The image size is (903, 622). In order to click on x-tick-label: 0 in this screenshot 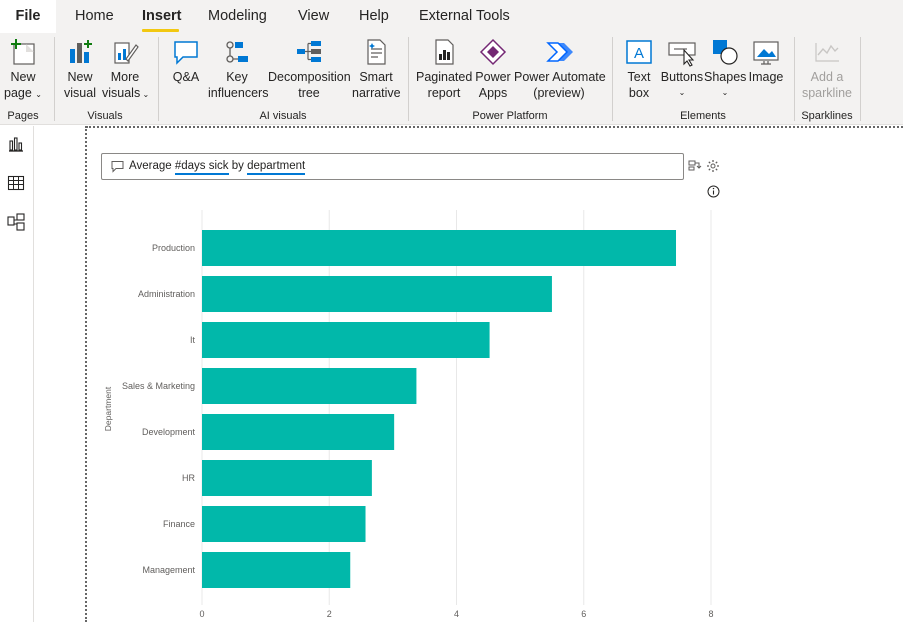, I will do `click(201, 614)`.